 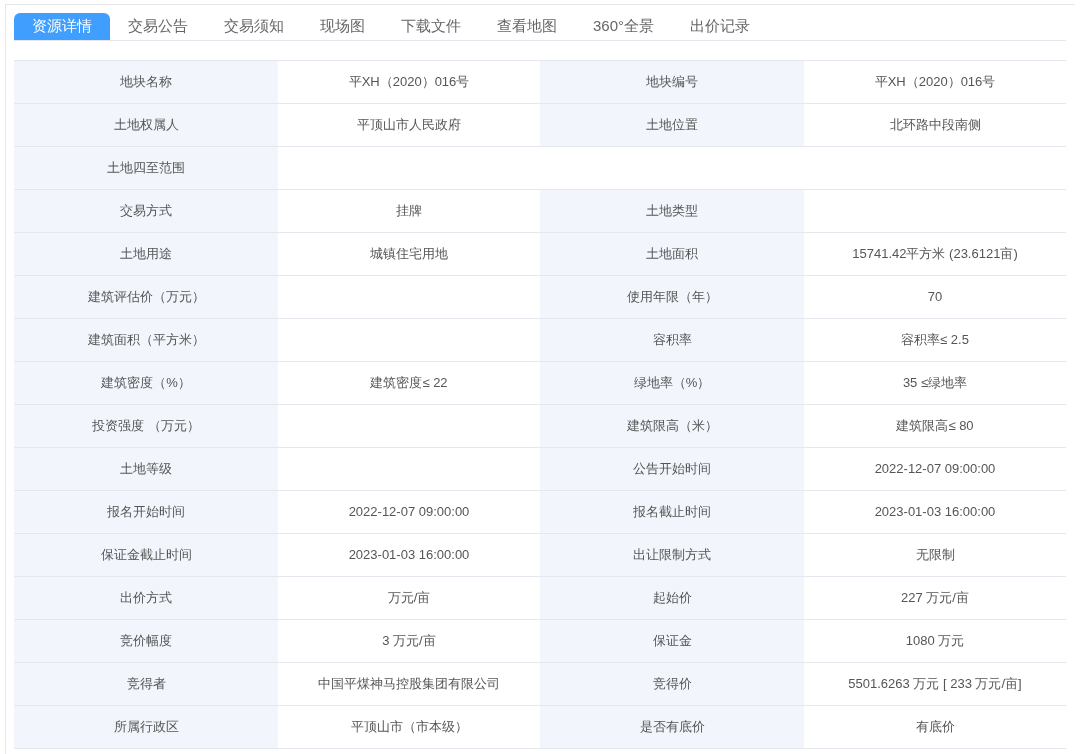 I want to click on label-cell: 是否有底价, so click(x=672, y=727).